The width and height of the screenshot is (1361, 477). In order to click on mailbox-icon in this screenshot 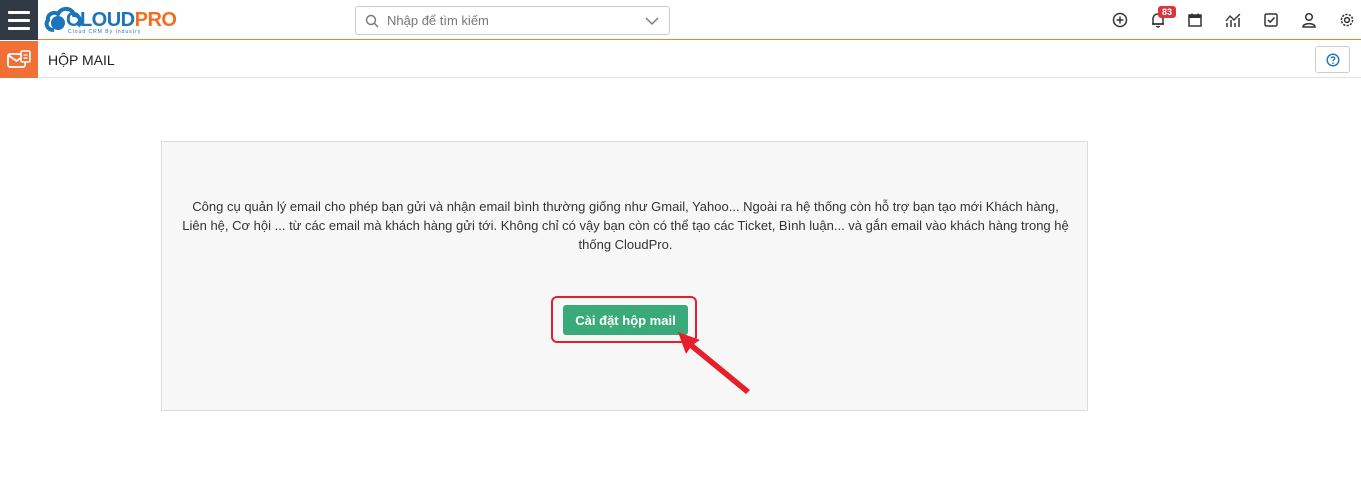, I will do `click(19, 59)`.